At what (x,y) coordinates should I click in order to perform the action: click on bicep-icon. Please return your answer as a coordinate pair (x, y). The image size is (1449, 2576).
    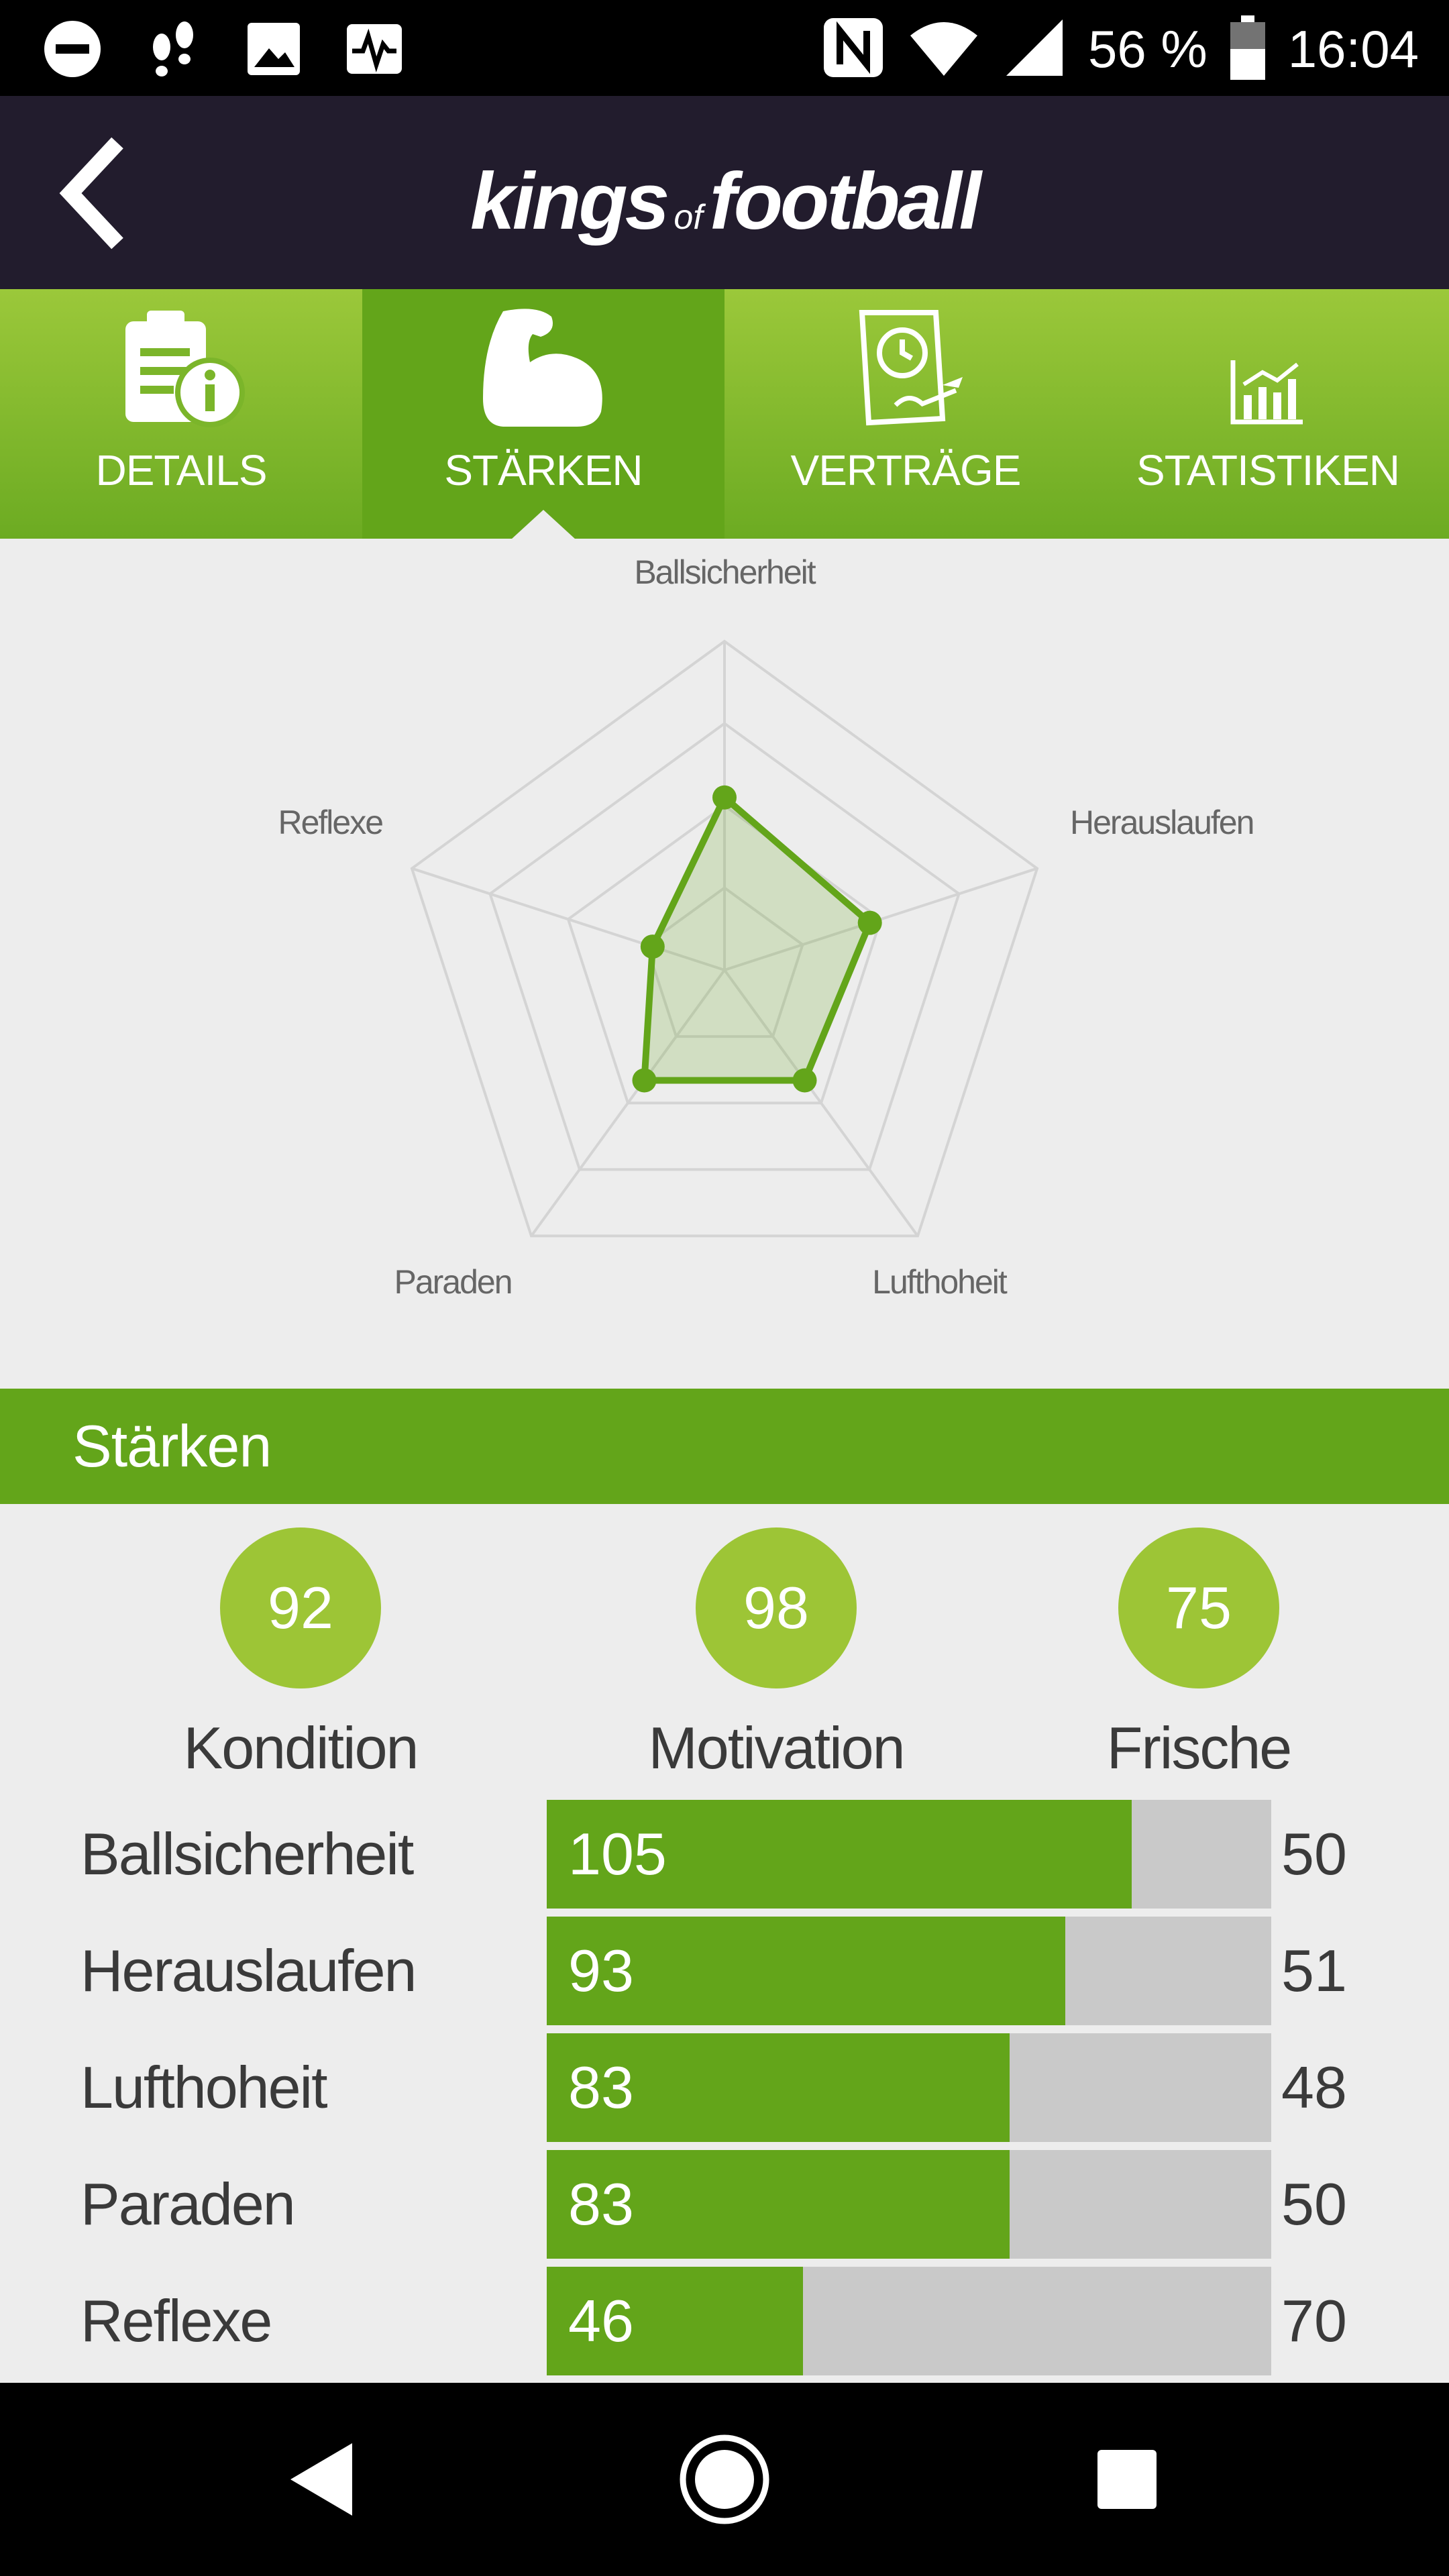
    Looking at the image, I should click on (543, 365).